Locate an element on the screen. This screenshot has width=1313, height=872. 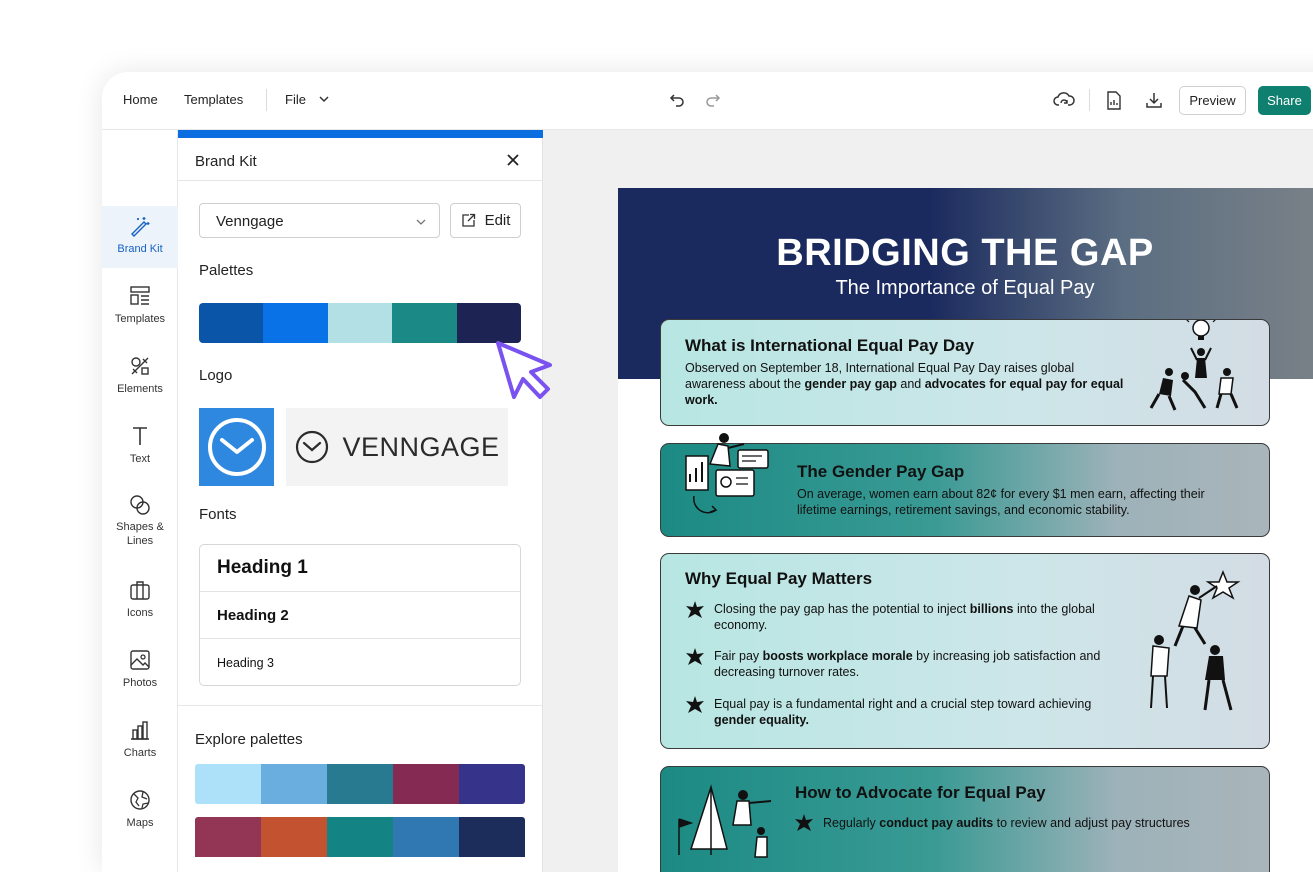
fonts-list: Heading 1 Heading 2 Heading 3 is located at coordinates (360, 615).